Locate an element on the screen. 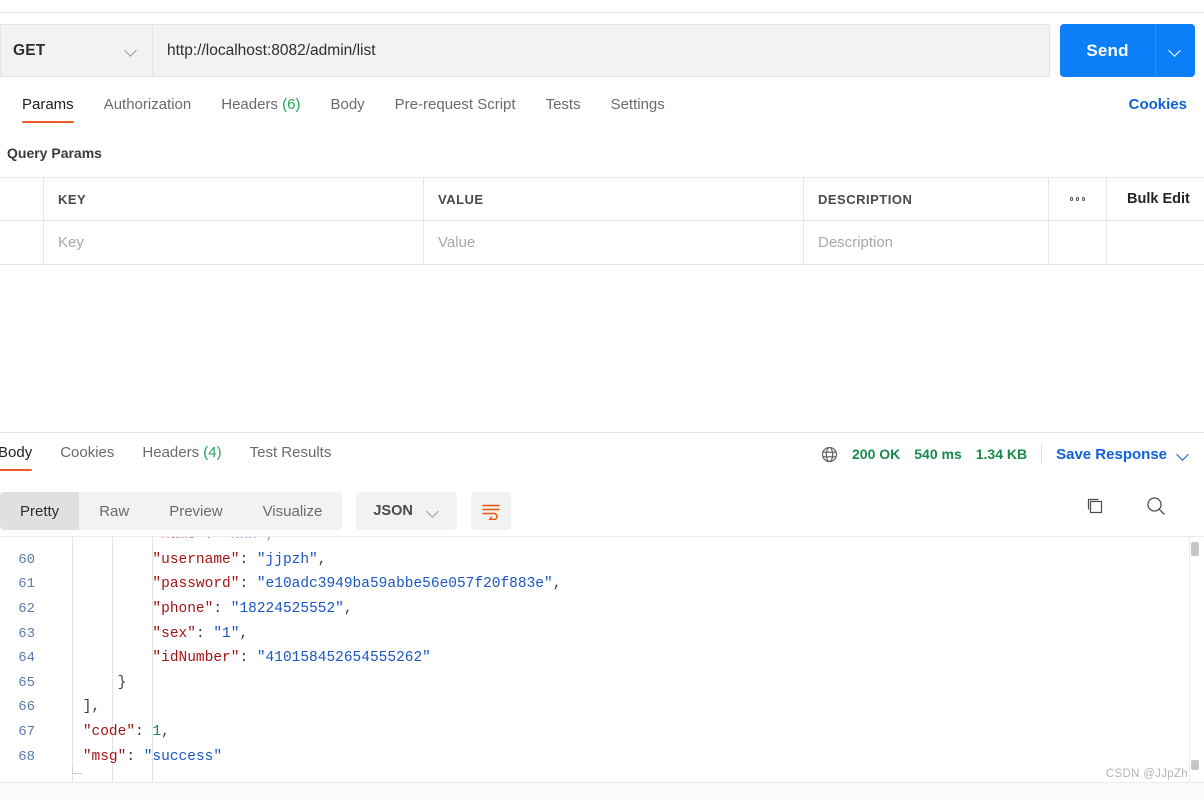 This screenshot has height=800, width=1204. response-tab-test-results: Test Results is located at coordinates (291, 455).